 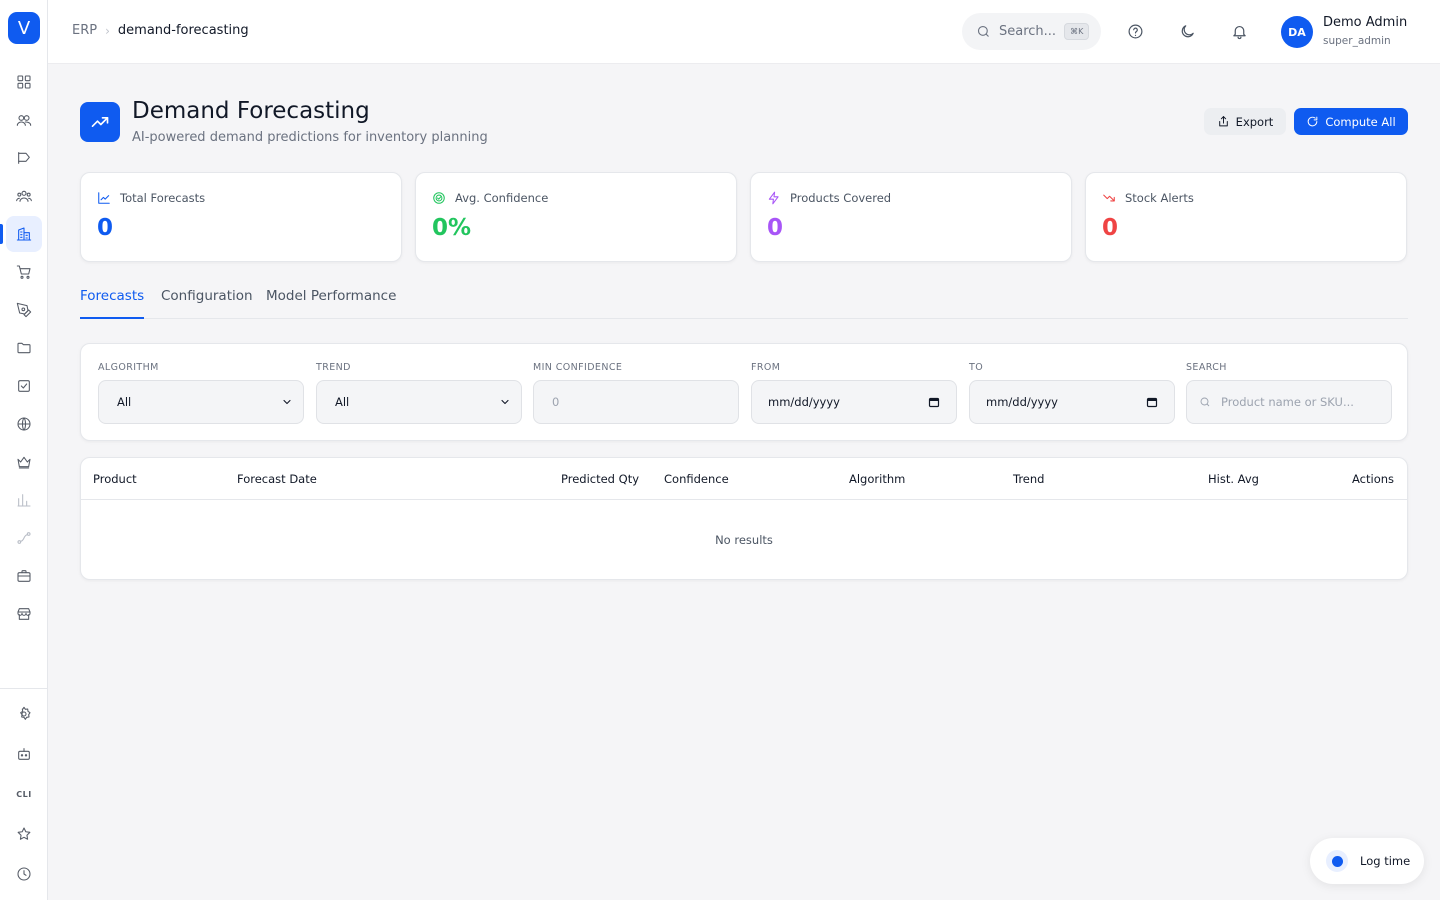 I want to click on search-shortcut-badge: ⌘K, so click(x=1077, y=31).